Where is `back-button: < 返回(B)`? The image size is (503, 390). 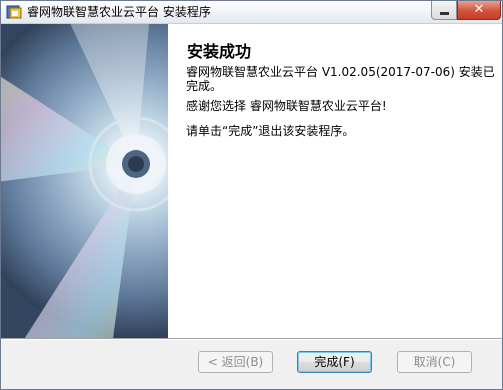 back-button: < 返回(B) is located at coordinates (235, 362).